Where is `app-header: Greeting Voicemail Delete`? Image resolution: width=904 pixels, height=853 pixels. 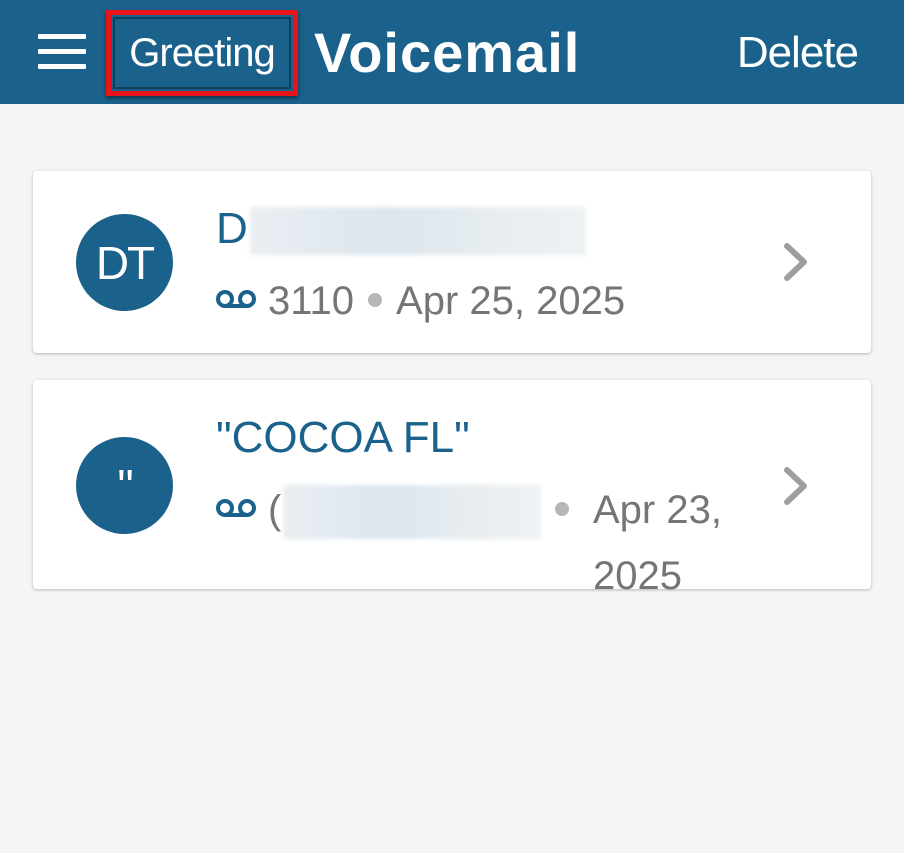 app-header: Greeting Voicemail Delete is located at coordinates (452, 52).